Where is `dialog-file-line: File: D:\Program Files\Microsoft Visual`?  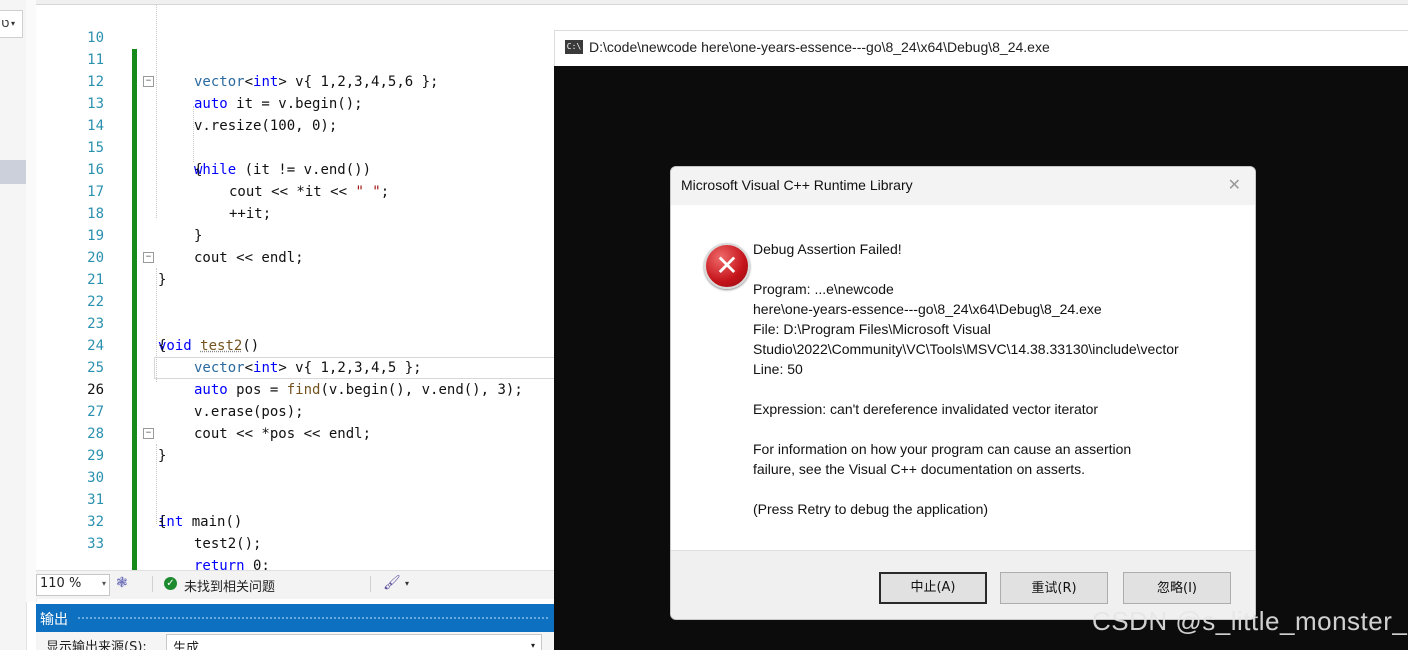 dialog-file-line: File: D:\Program Files\Microsoft Visual is located at coordinates (872, 329).